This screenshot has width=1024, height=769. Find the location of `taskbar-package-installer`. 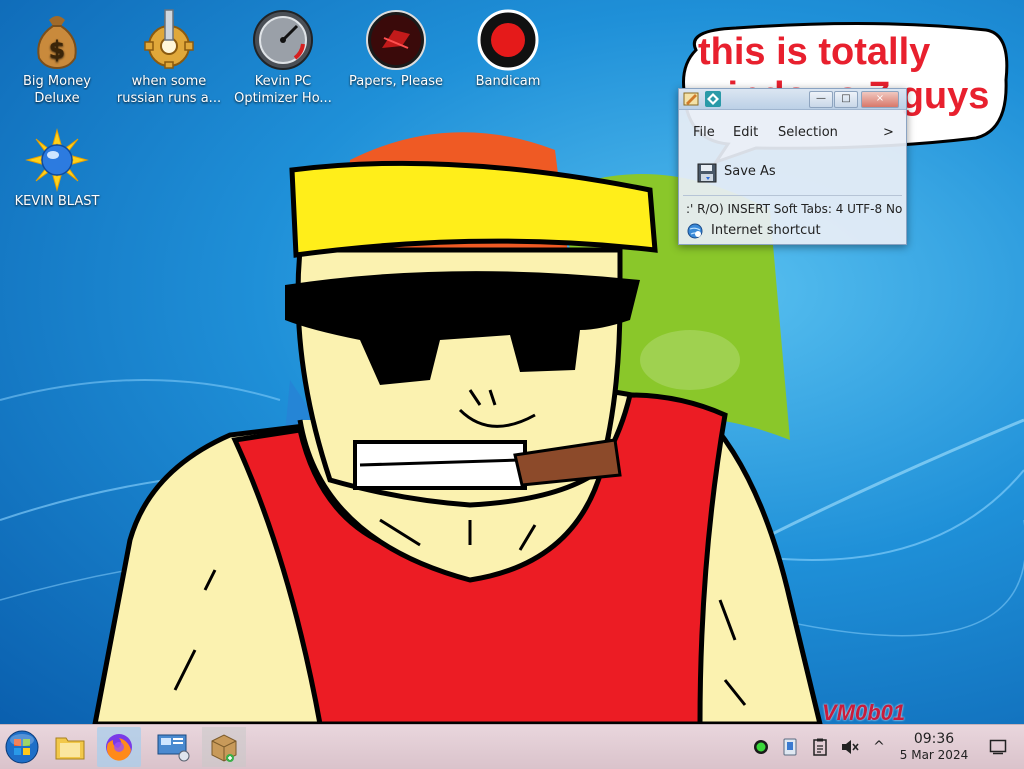

taskbar-package-installer is located at coordinates (224, 747).